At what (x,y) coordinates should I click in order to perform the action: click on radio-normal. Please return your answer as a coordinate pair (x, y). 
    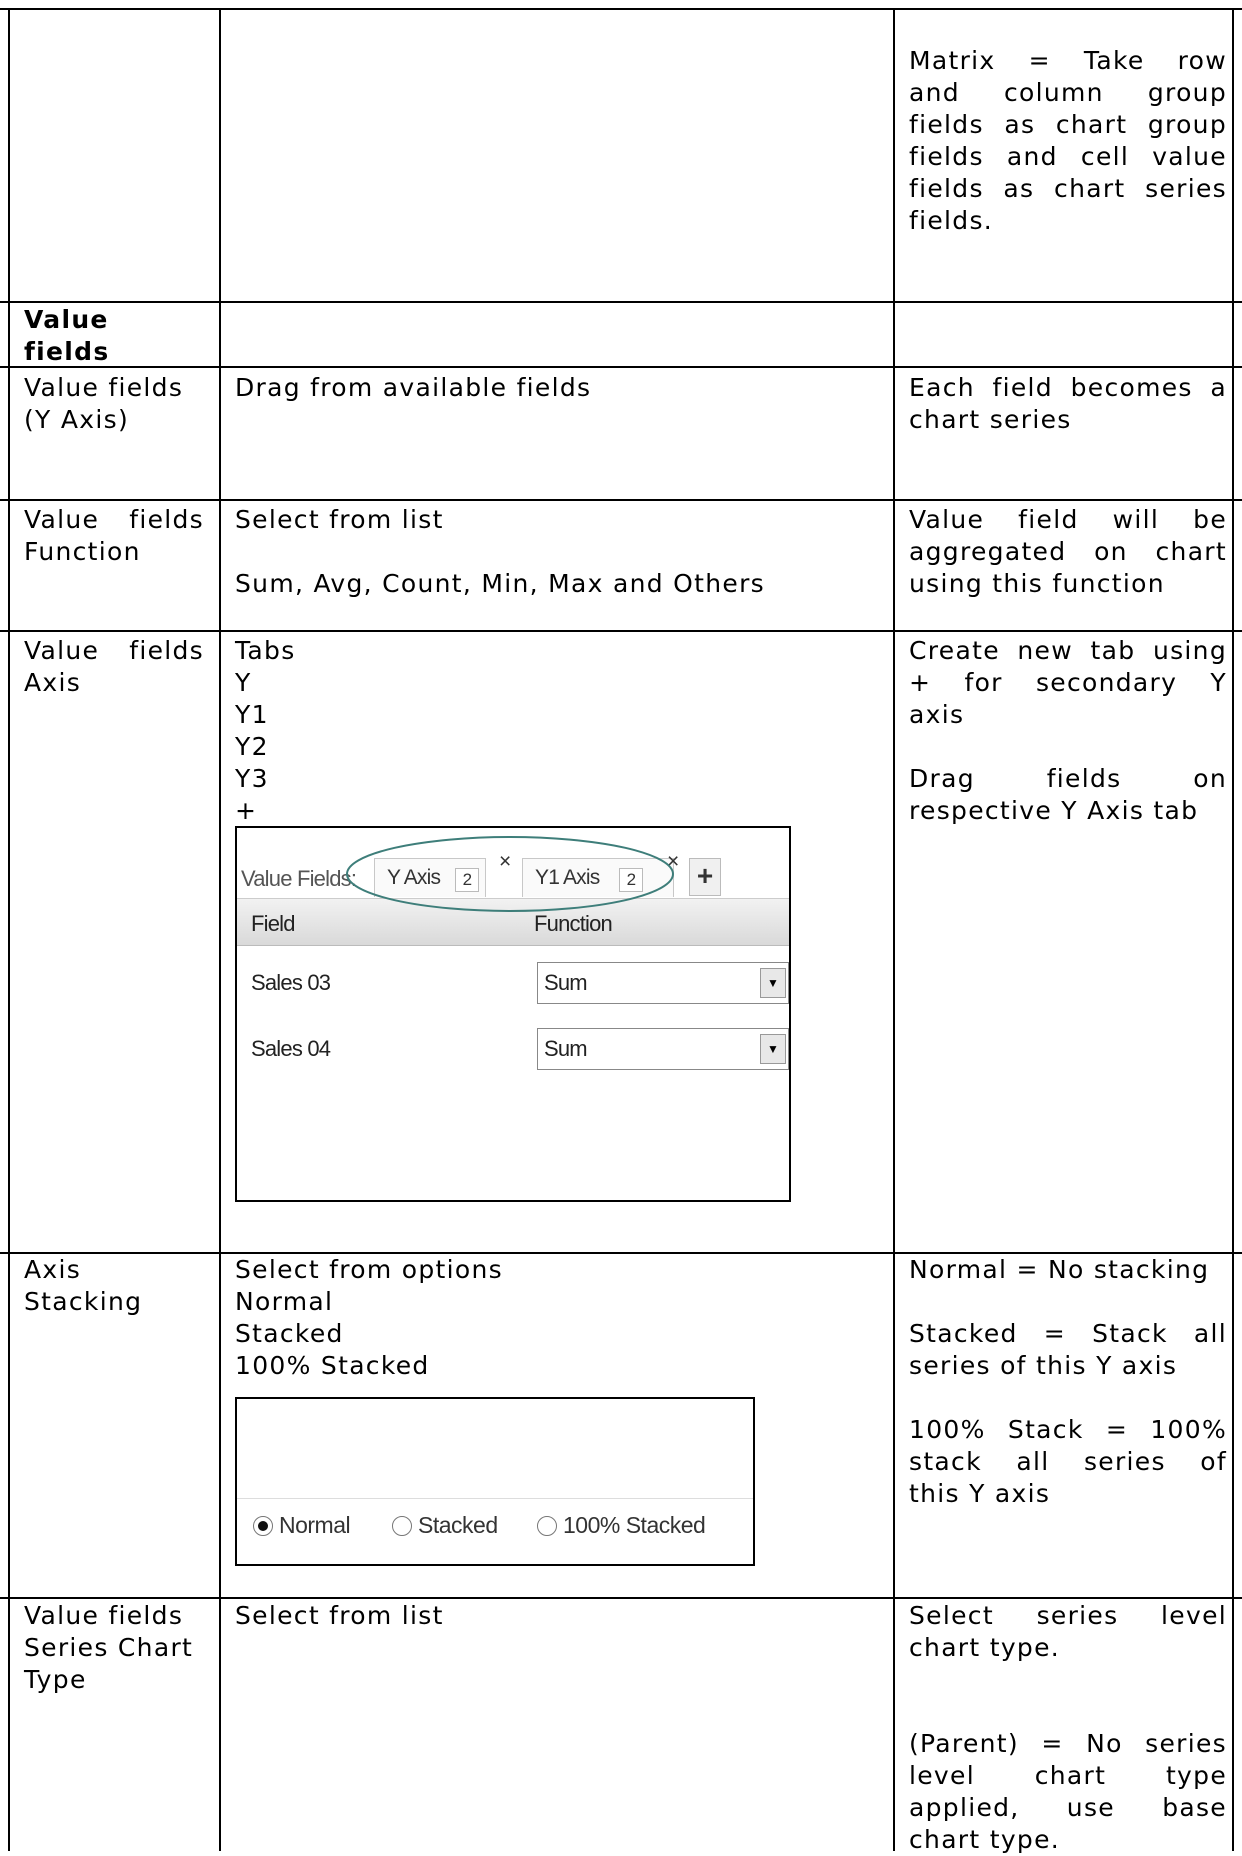
    Looking at the image, I should click on (263, 1526).